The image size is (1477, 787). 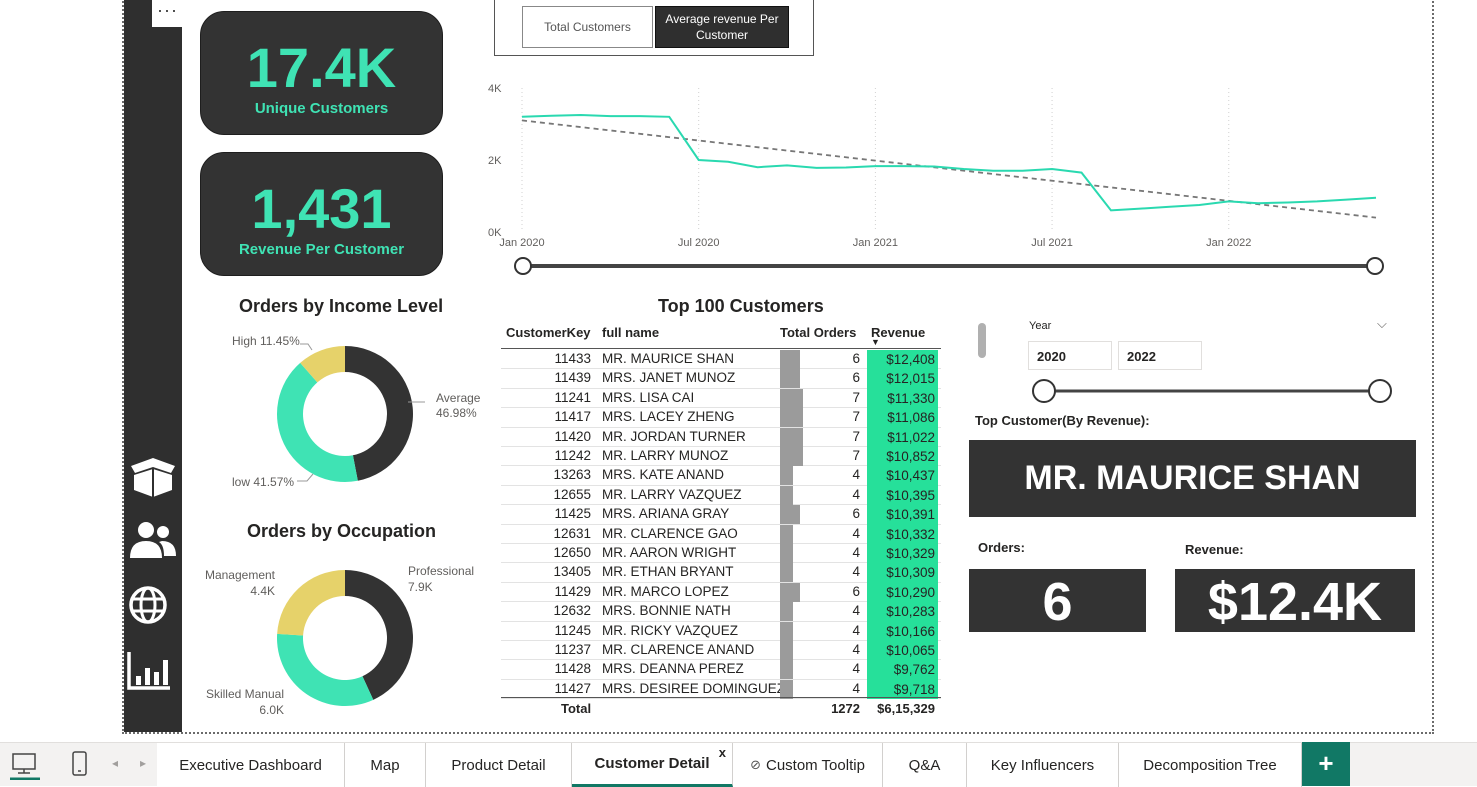 What do you see at coordinates (495, 89) in the screenshot?
I see `y-tick-label: 4K` at bounding box center [495, 89].